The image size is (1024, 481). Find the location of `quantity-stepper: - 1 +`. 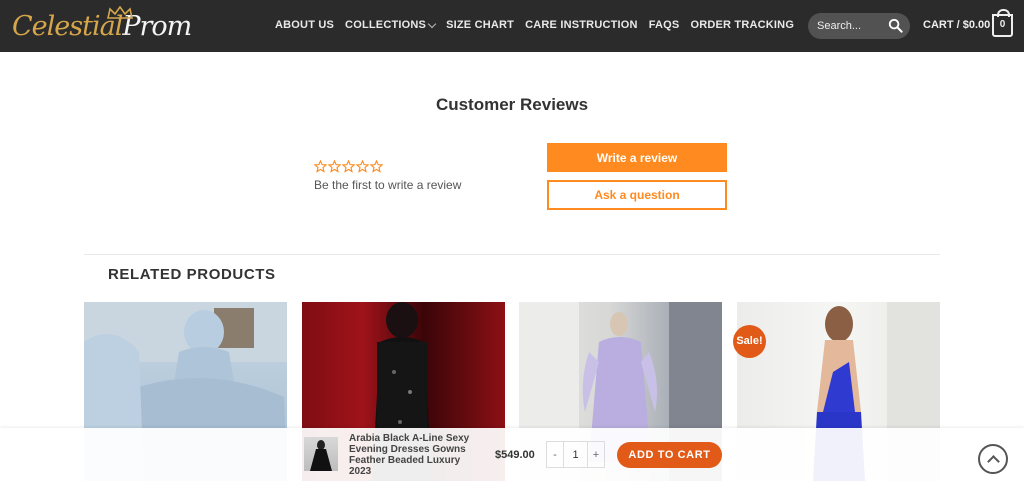

quantity-stepper: - 1 + is located at coordinates (575, 454).